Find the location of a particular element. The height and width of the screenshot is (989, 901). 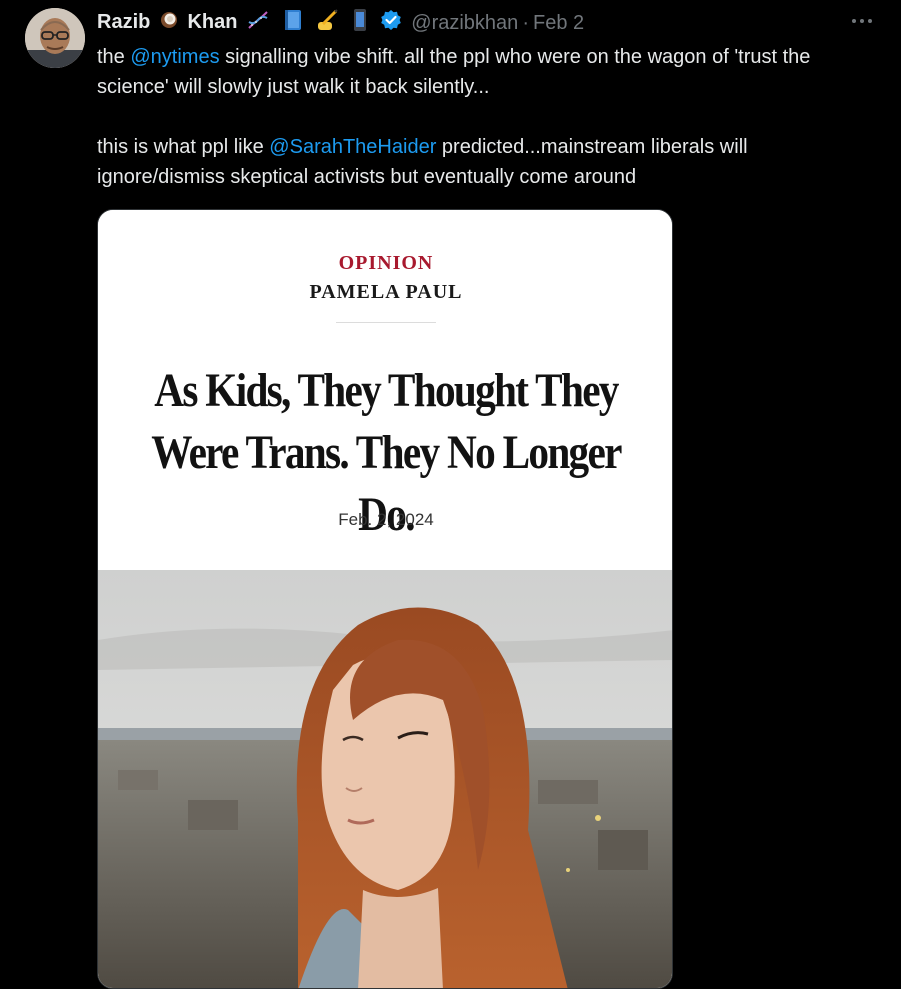

mention-link-nytimes: @nytimes is located at coordinates (174, 57).